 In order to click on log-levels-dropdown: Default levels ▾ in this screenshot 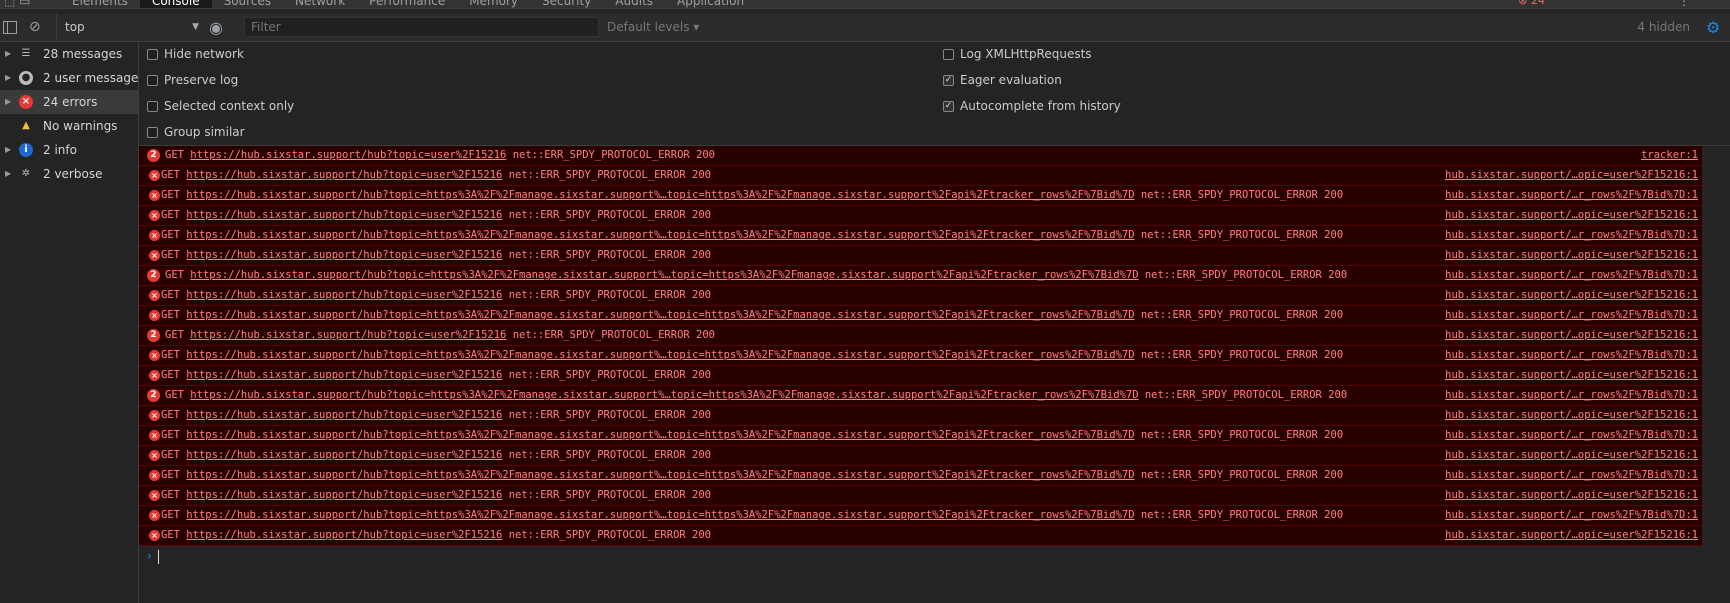, I will do `click(653, 27)`.